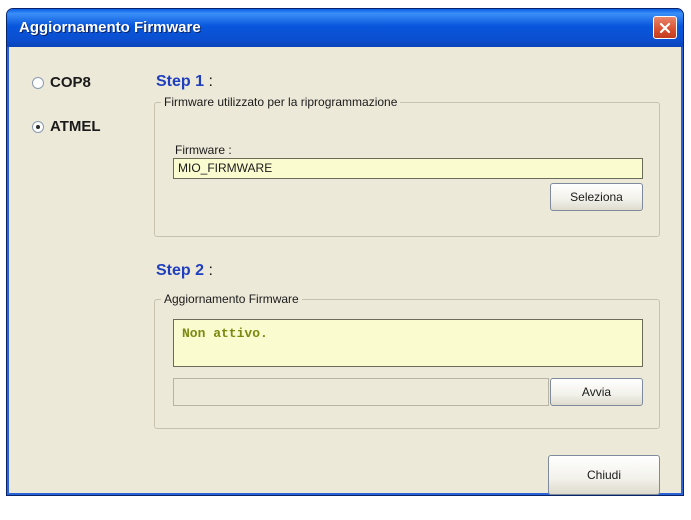 This screenshot has height=520, width=691. What do you see at coordinates (38, 126) in the screenshot?
I see `radio-button-atmel` at bounding box center [38, 126].